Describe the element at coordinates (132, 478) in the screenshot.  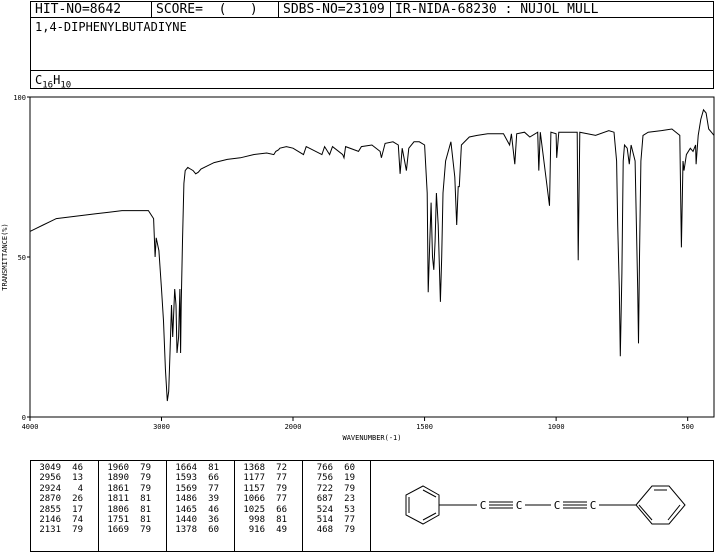
I see `peak-row: 1890 79` at that location.